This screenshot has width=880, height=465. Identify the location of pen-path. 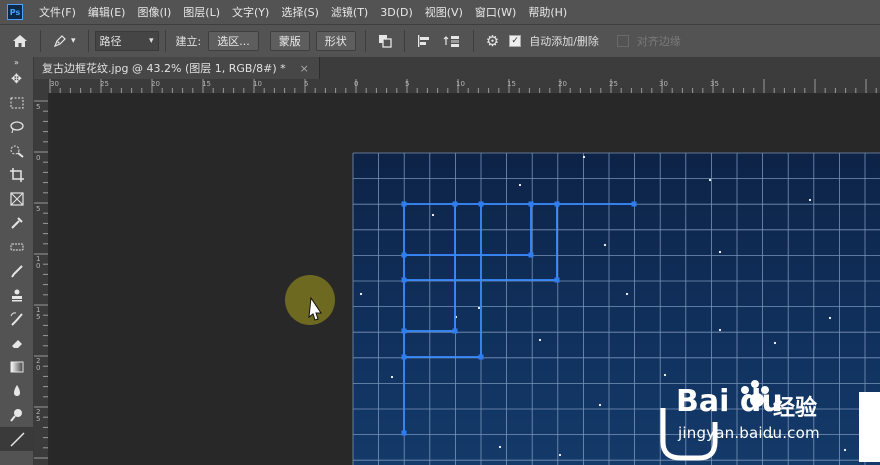
(518, 318).